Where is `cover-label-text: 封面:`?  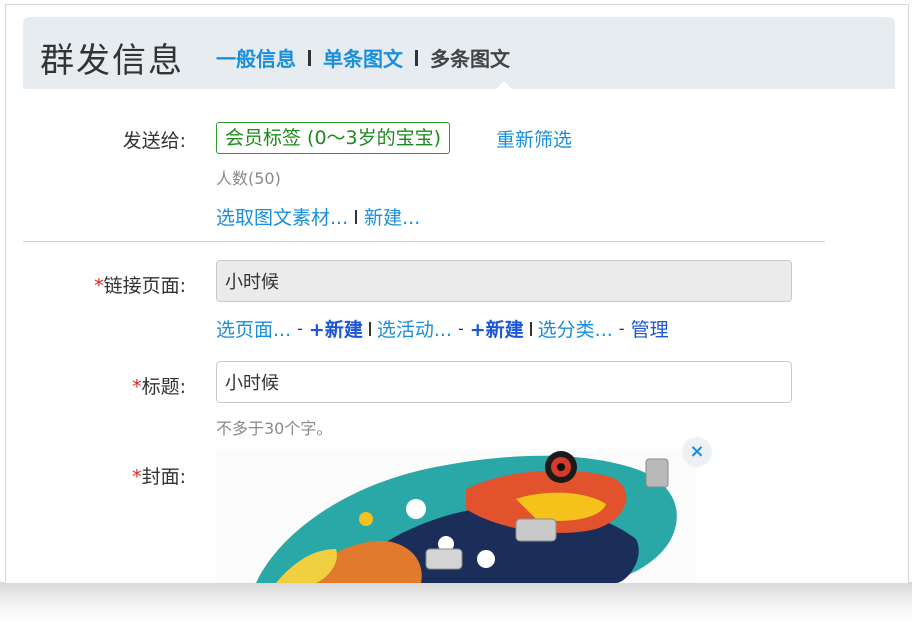 cover-label-text: 封面: is located at coordinates (163, 477).